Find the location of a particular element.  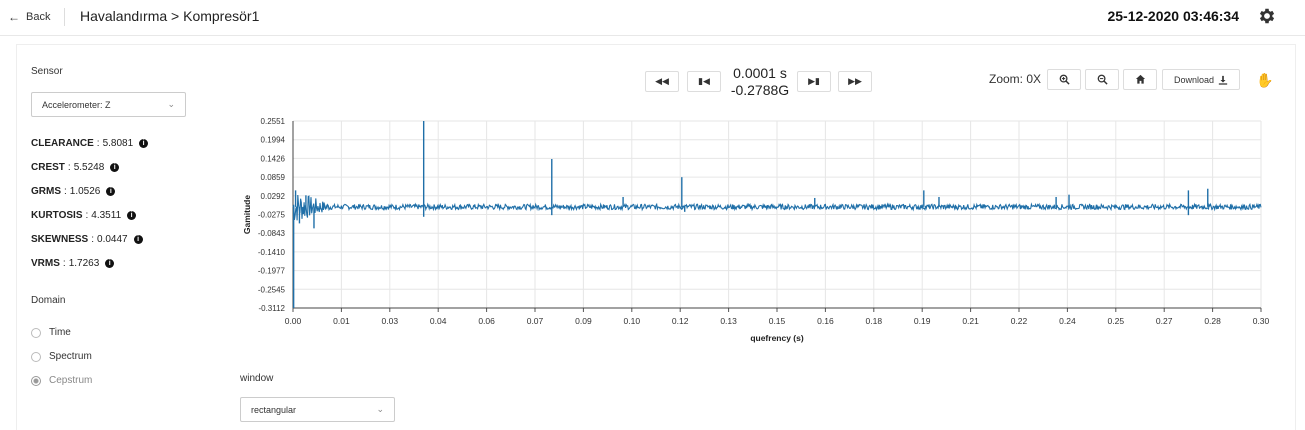

metric-clearance: CLEARANCE: 5.8081 i is located at coordinates (90, 143).